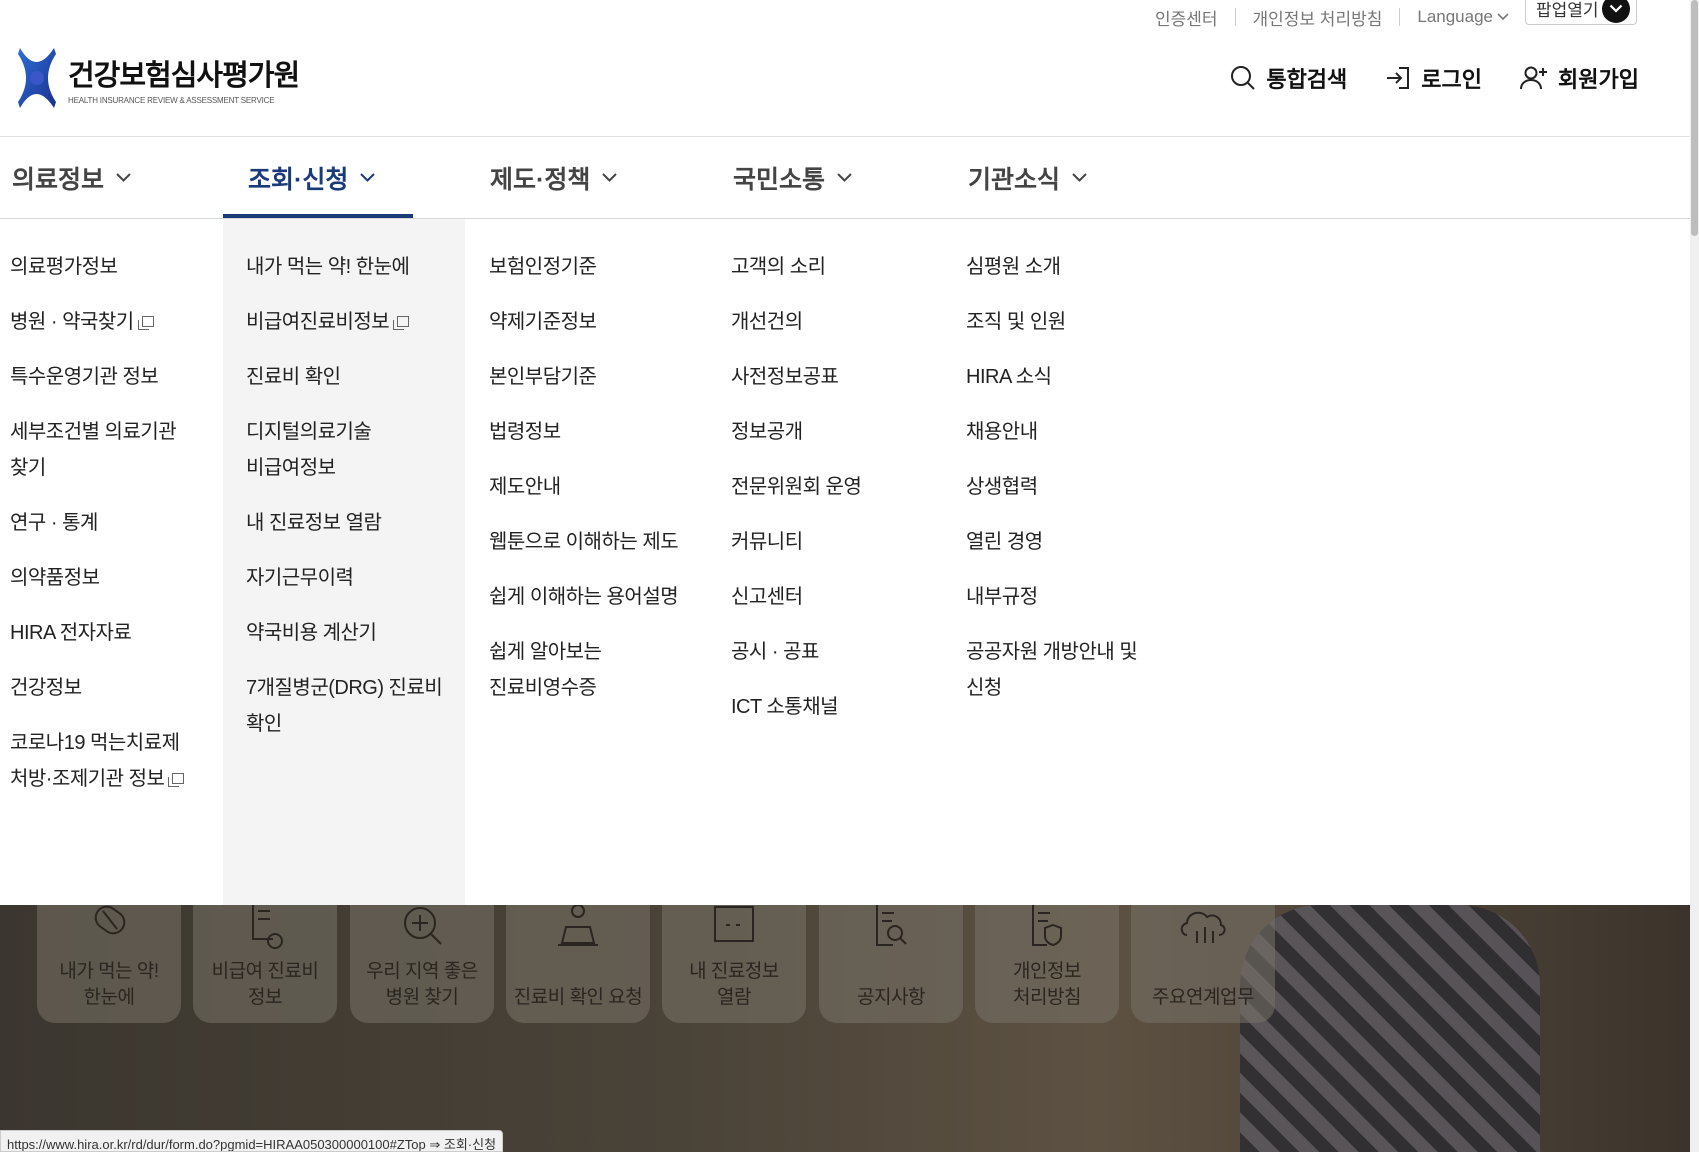 Image resolution: width=1699 pixels, height=1152 pixels. Describe the element at coordinates (584, 597) in the screenshot. I see `menu-item: 쉽게 이해하는 용어설명` at that location.